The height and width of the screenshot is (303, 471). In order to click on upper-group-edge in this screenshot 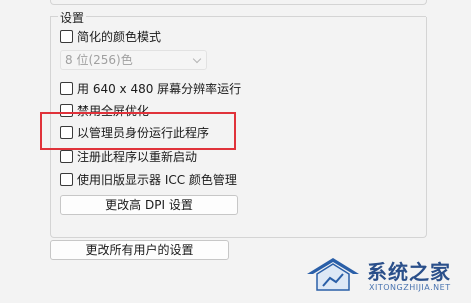, I will do `click(238, 2)`.